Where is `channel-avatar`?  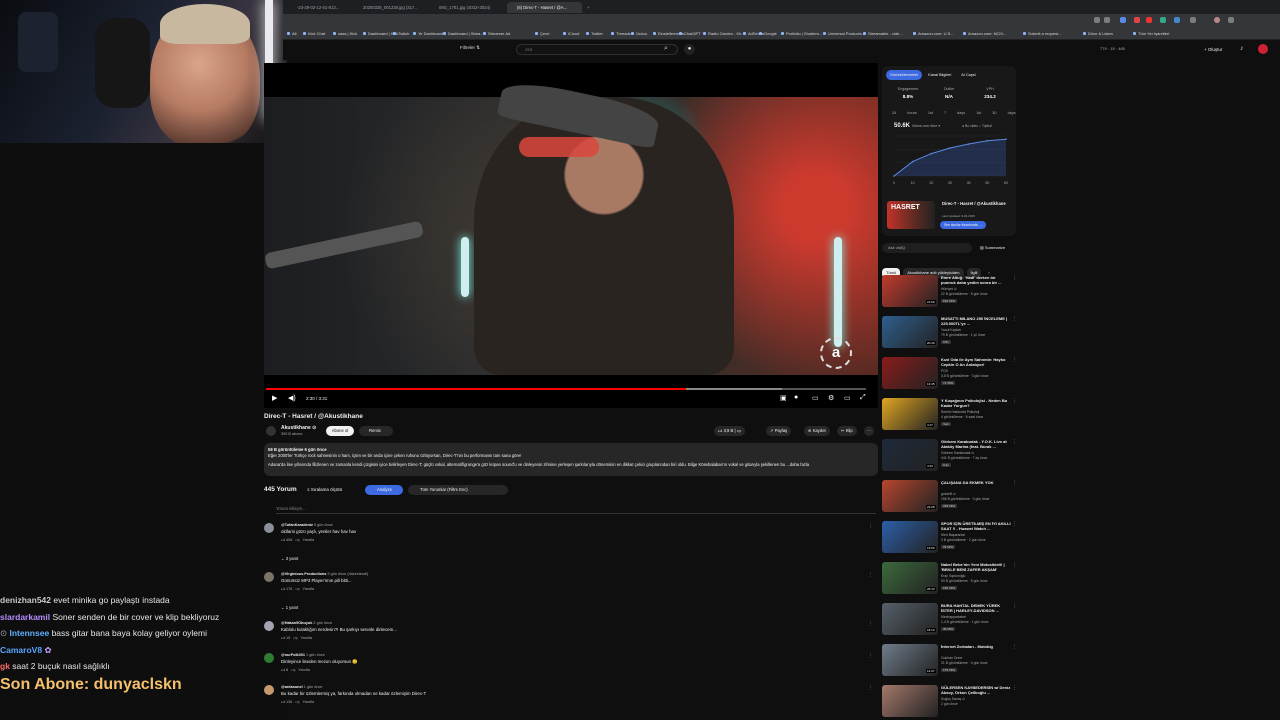
channel-avatar is located at coordinates (271, 431).